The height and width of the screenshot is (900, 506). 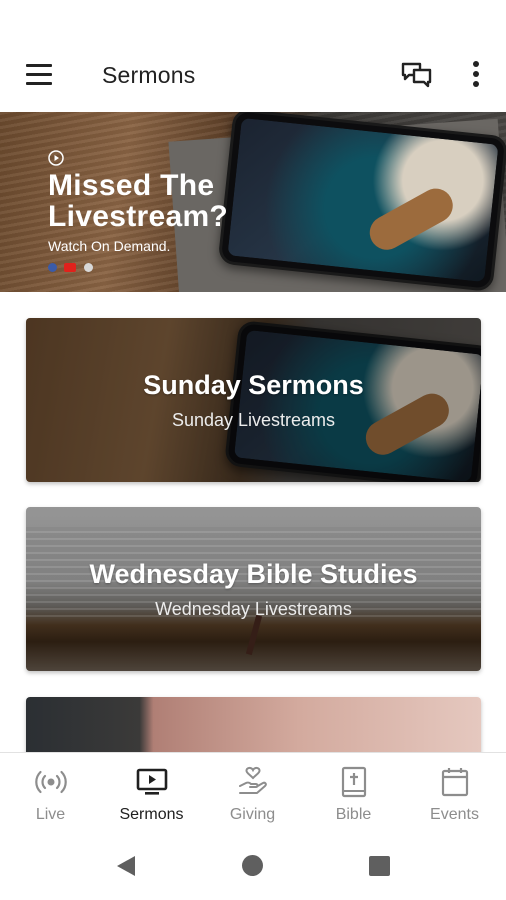 I want to click on chat-icon, so click(x=417, y=75).